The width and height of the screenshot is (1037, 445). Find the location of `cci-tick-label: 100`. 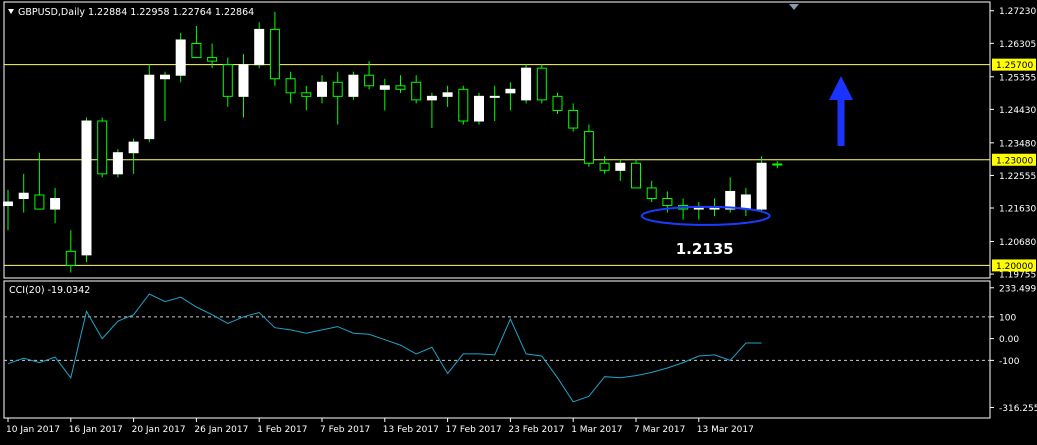

cci-tick-label: 100 is located at coordinates (1007, 318).